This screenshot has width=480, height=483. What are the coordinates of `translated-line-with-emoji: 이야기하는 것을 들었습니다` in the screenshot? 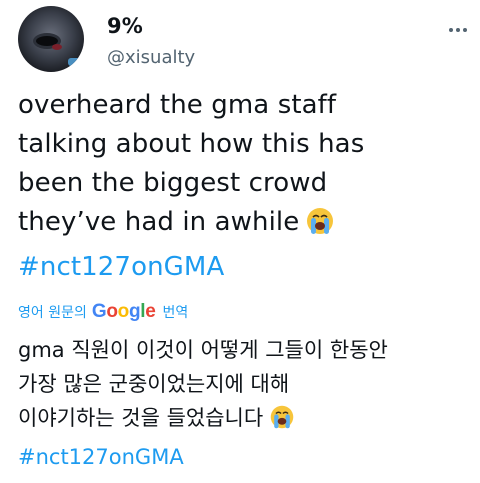 It's located at (243, 420).